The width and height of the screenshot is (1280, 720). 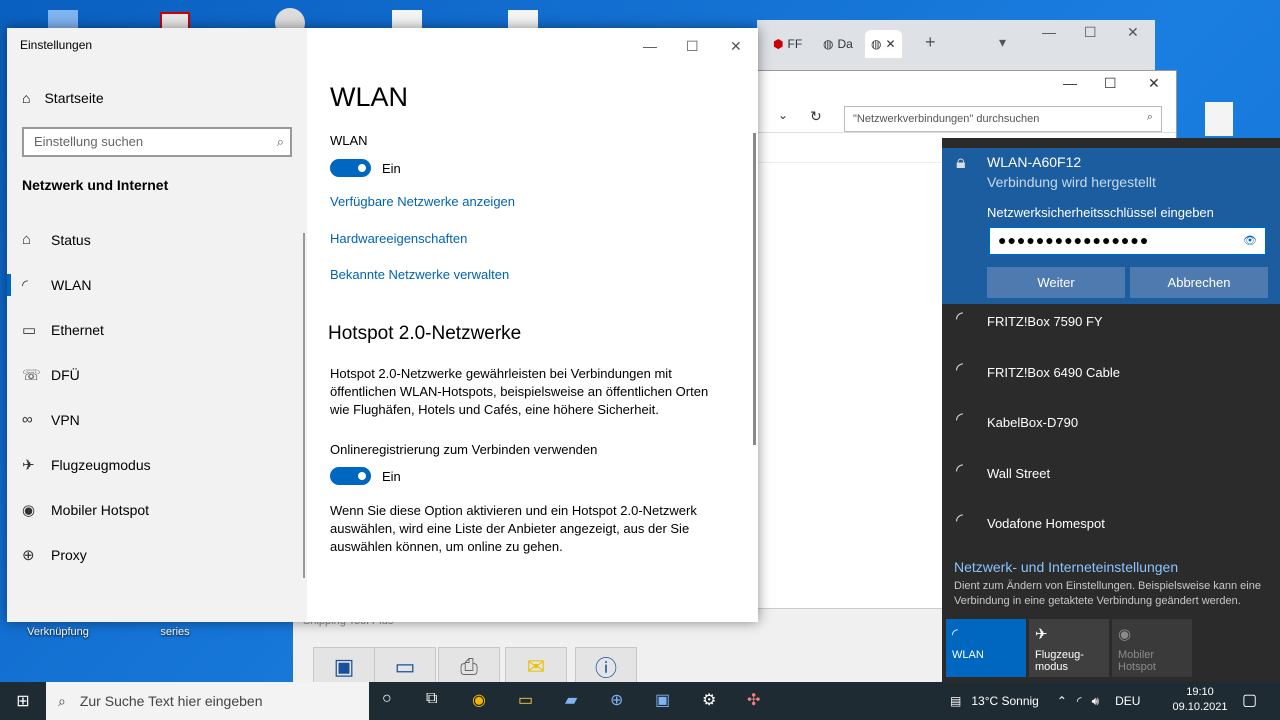 I want to click on browser-tab: ⬢ FF, so click(x=787, y=44).